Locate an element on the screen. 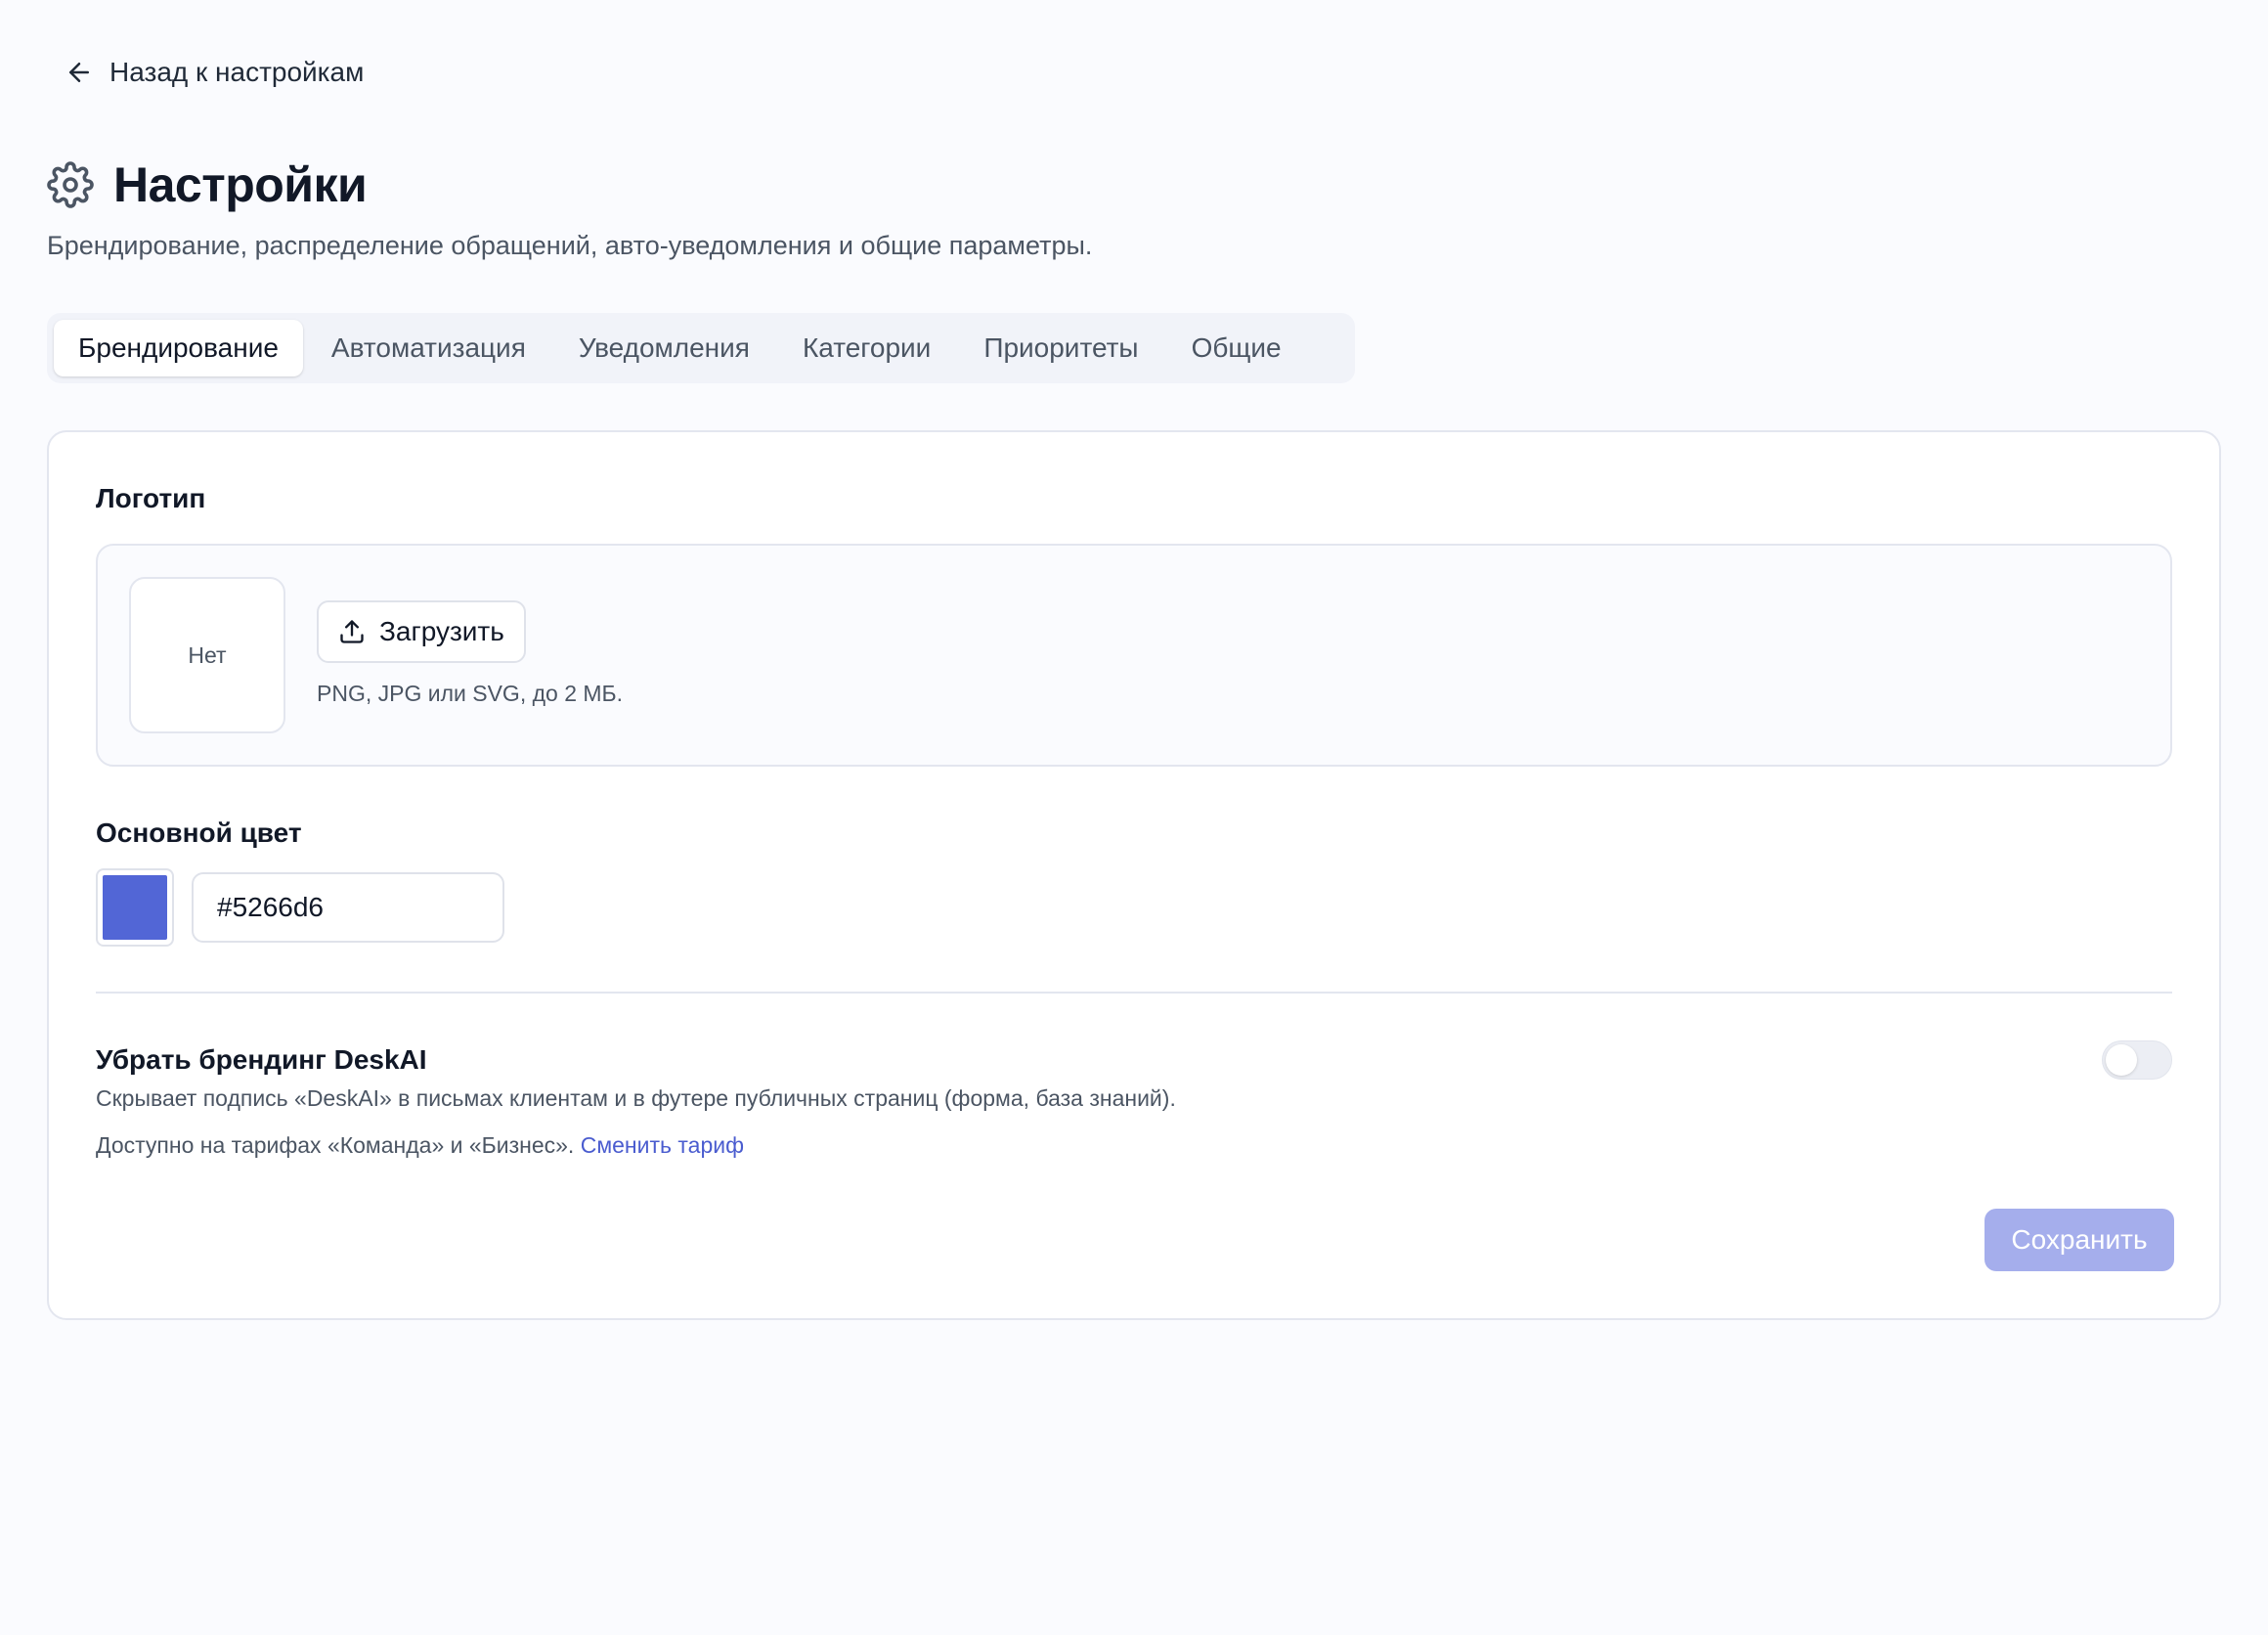 The width and height of the screenshot is (2268, 1635). tab-automation: Автоматизация is located at coordinates (428, 348).